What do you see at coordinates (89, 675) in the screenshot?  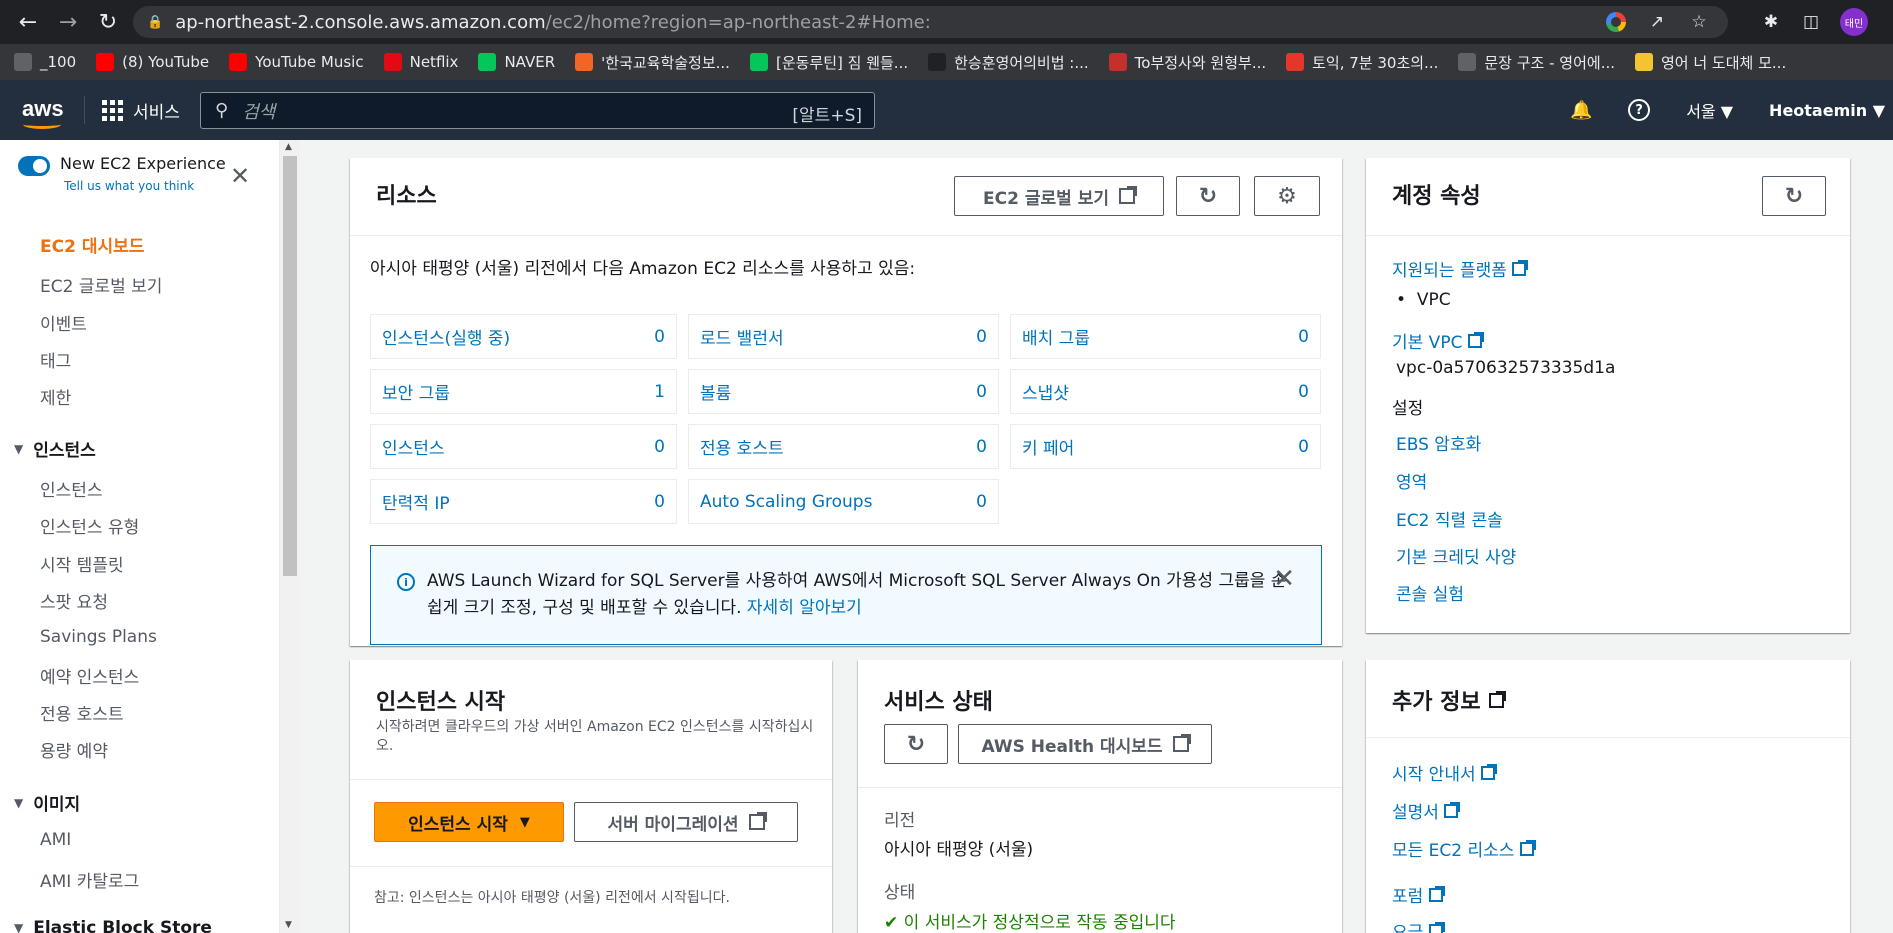 I see `sidebar-item-reserved-instances: 예약 인스턴스` at bounding box center [89, 675].